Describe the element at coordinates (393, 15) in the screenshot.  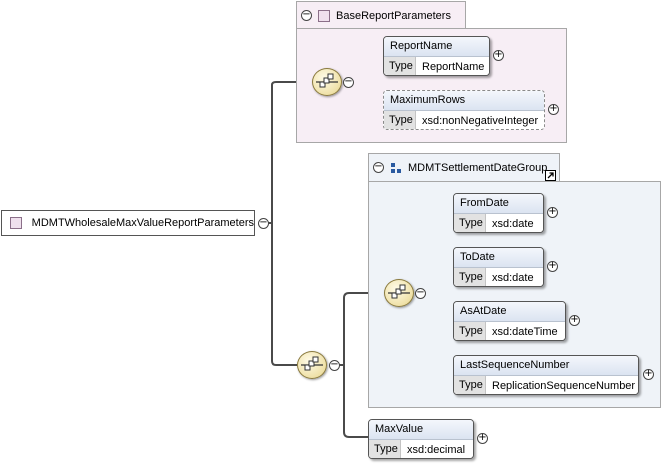
I see `group-label-base: BaseReportParameters` at that location.